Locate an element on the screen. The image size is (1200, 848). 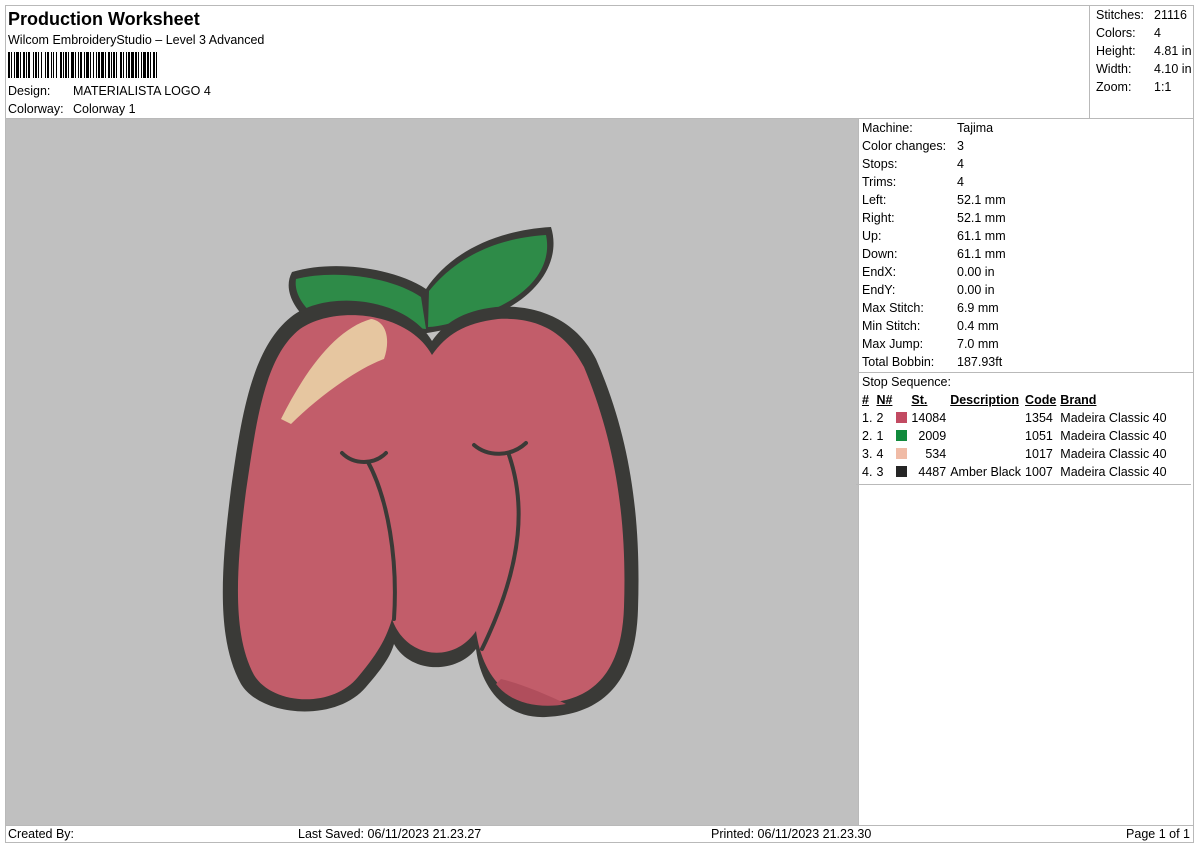
stop-row: 1. 2 14084 1354 Madeira Classic 40 is located at coordinates (1016, 418).